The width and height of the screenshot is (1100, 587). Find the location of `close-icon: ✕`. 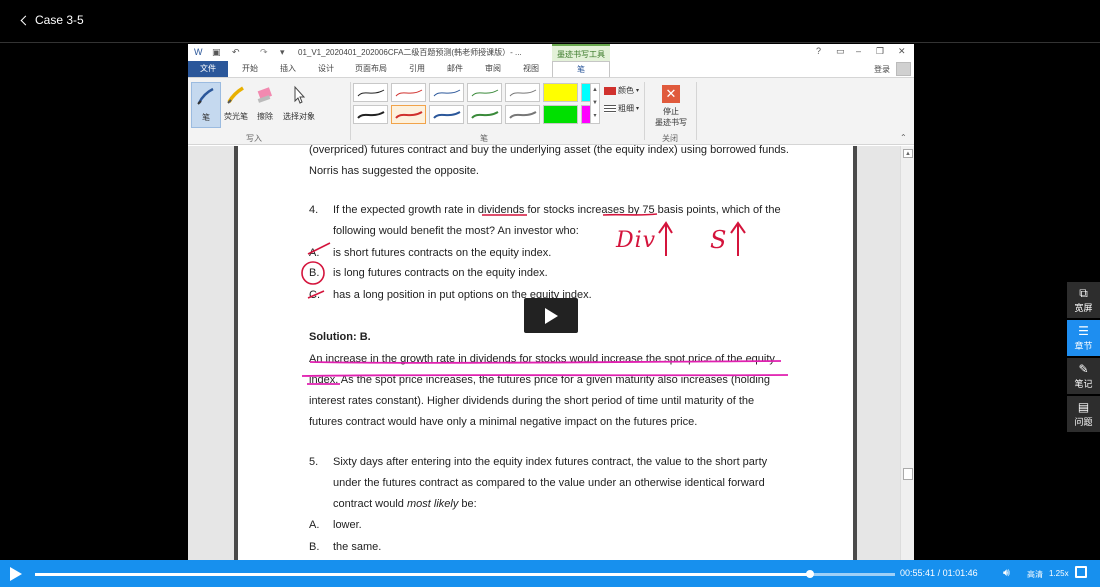

close-icon: ✕ is located at coordinates (902, 51).